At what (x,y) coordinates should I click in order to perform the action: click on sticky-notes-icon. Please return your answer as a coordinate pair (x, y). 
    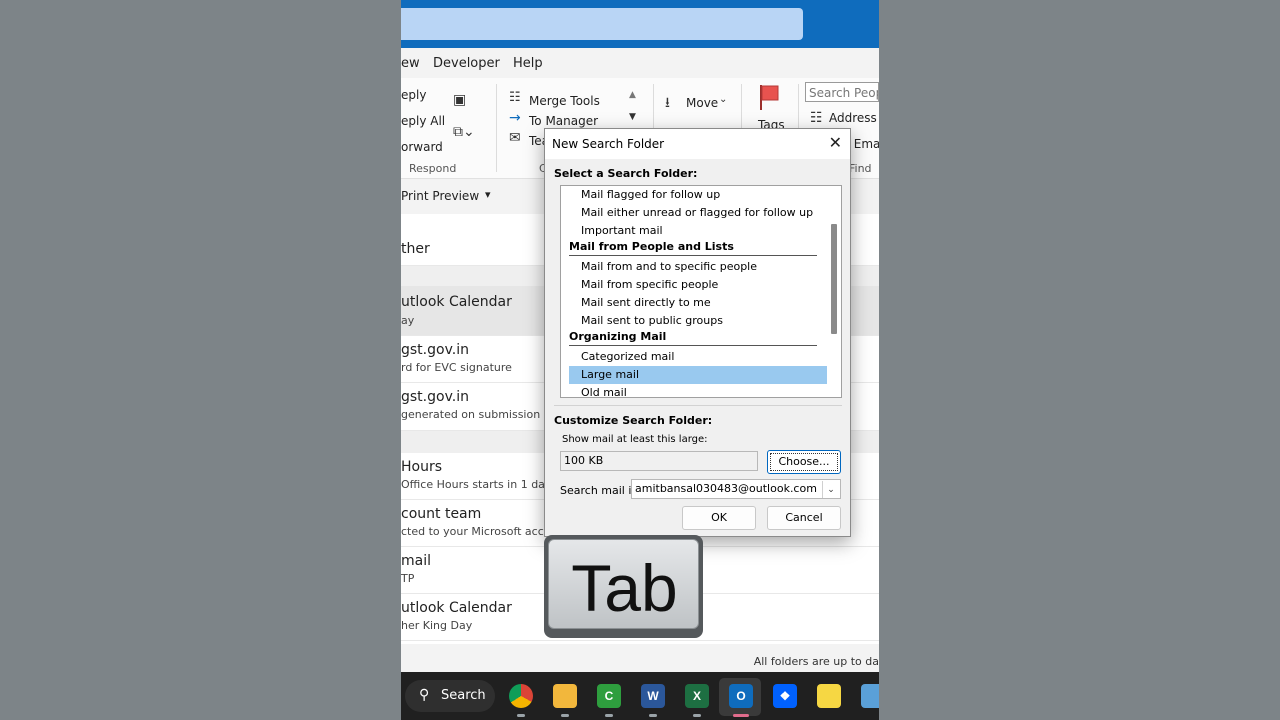
    Looking at the image, I should click on (829, 696).